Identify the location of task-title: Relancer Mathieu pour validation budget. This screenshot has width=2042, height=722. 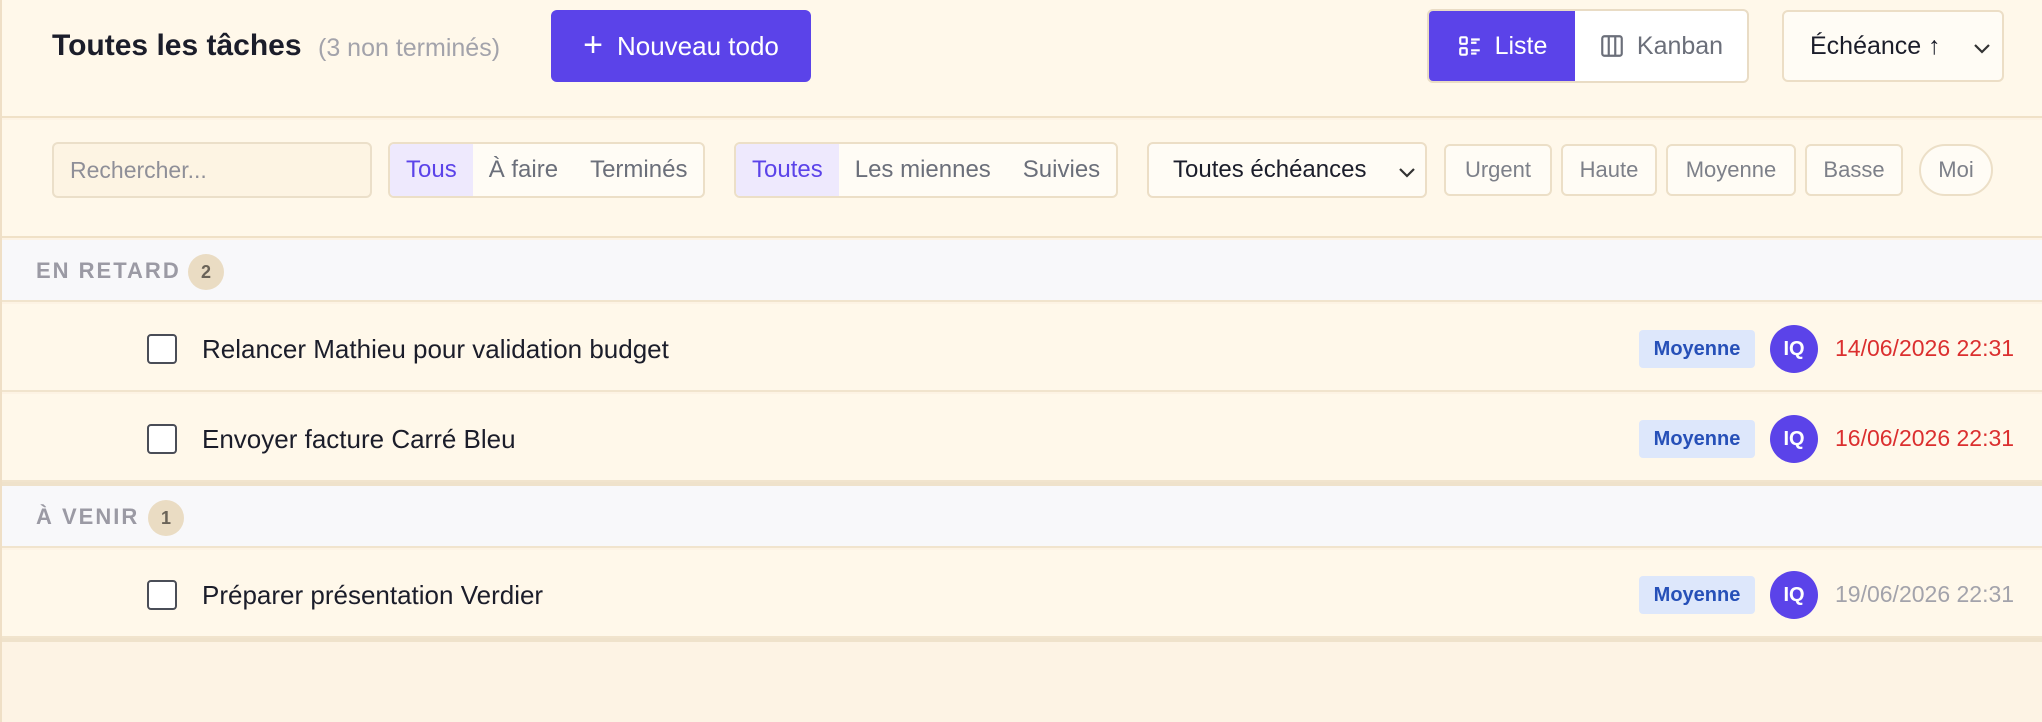
(435, 349).